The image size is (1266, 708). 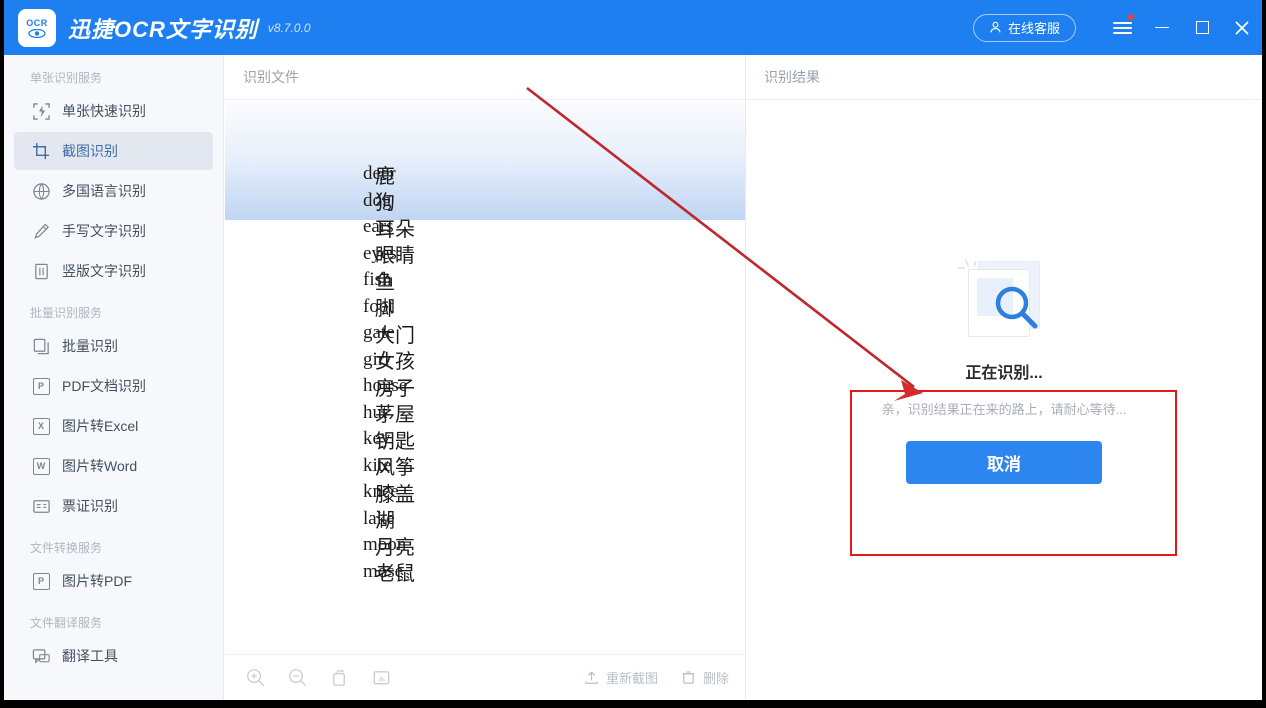 I want to click on word-english: gate, so click(x=379, y=333).